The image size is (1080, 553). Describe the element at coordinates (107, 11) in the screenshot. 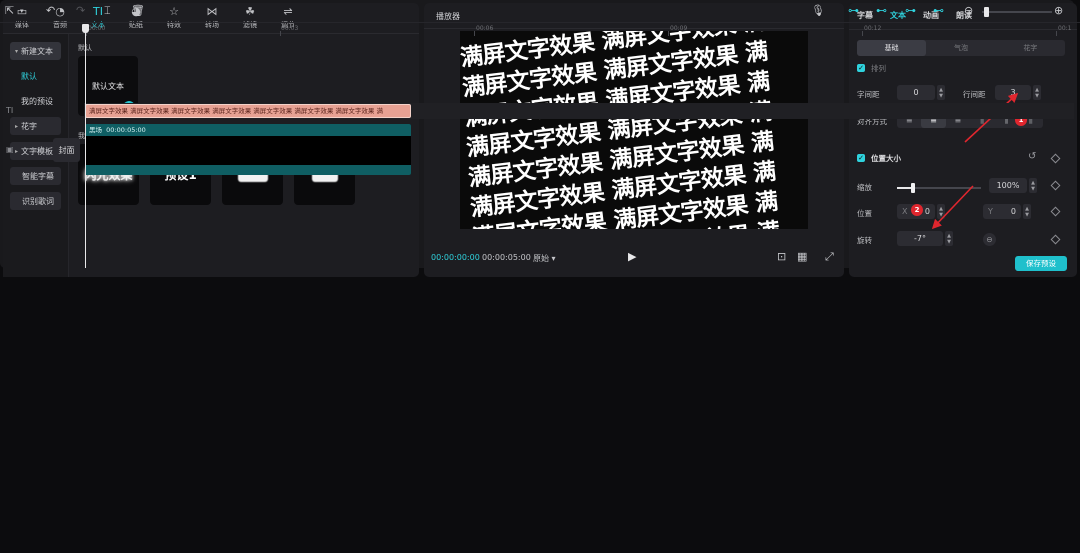

I see `split-icon: ⌶` at that location.